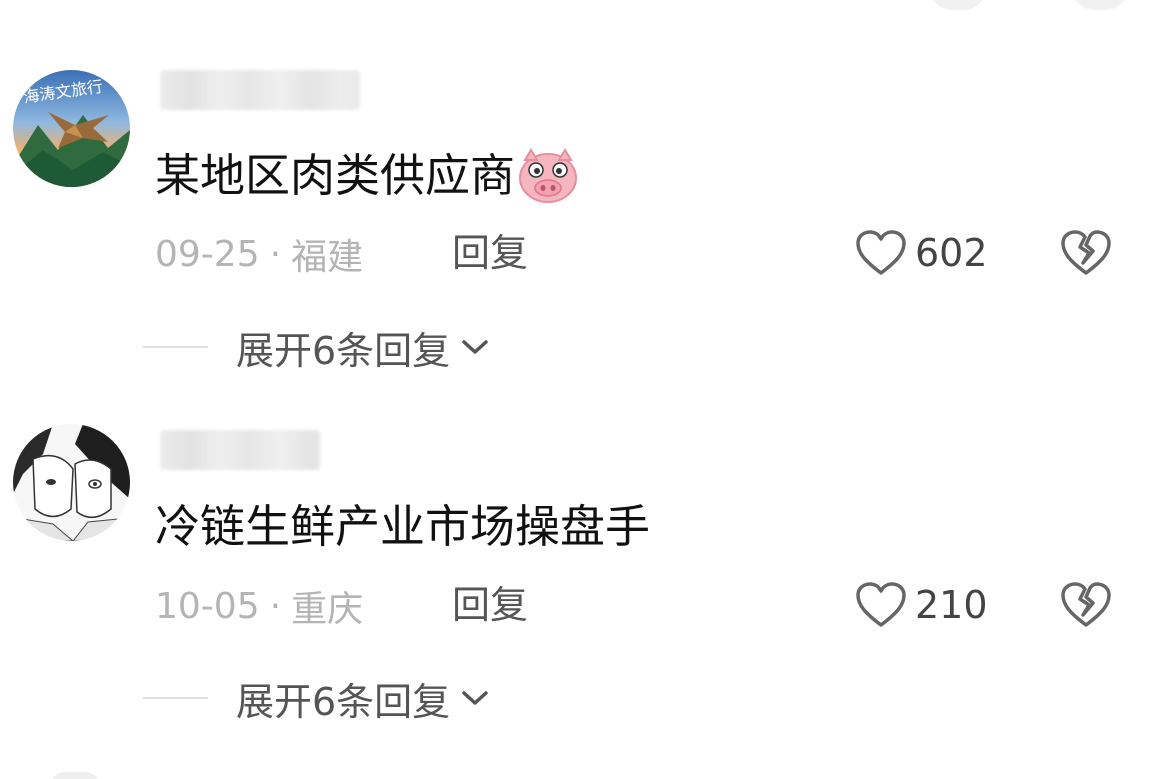  I want to click on avatar-1-image: 海涛文旅行, so click(71, 128).